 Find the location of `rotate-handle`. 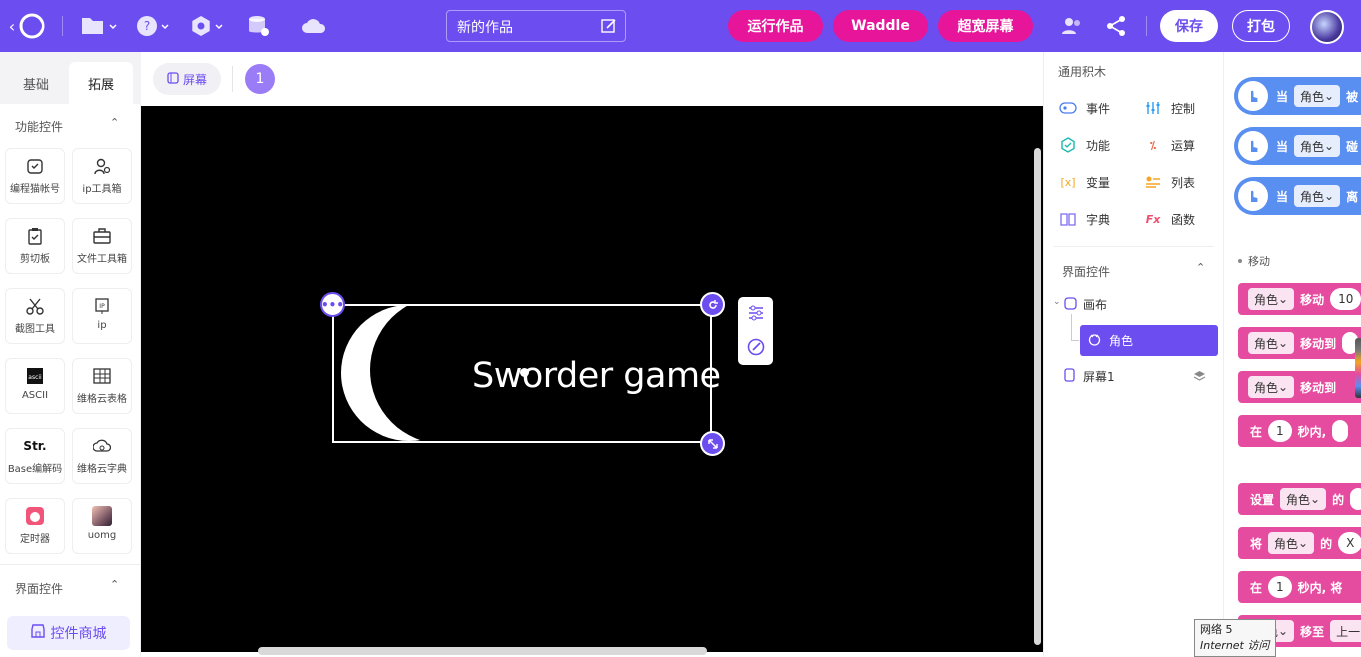

rotate-handle is located at coordinates (712, 304).